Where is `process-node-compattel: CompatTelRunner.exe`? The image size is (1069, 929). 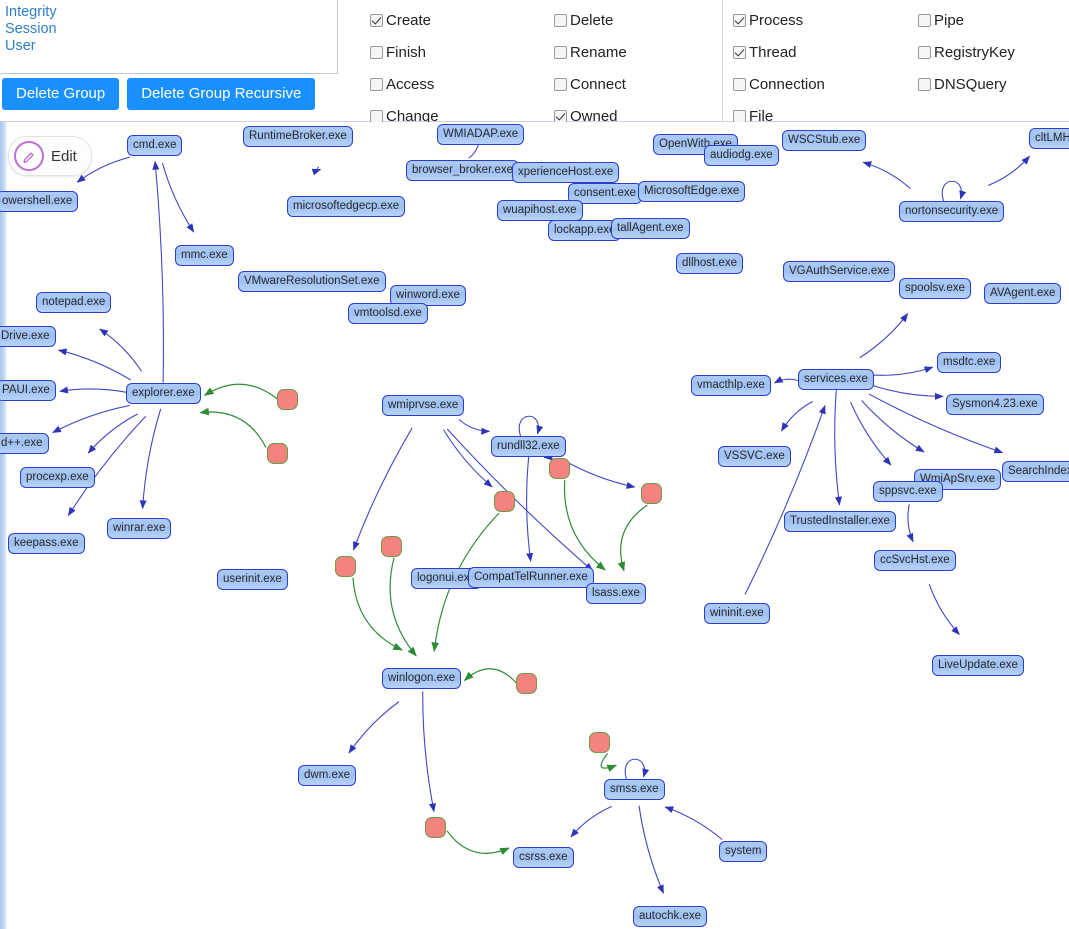
process-node-compattel: CompatTelRunner.exe is located at coordinates (531, 577).